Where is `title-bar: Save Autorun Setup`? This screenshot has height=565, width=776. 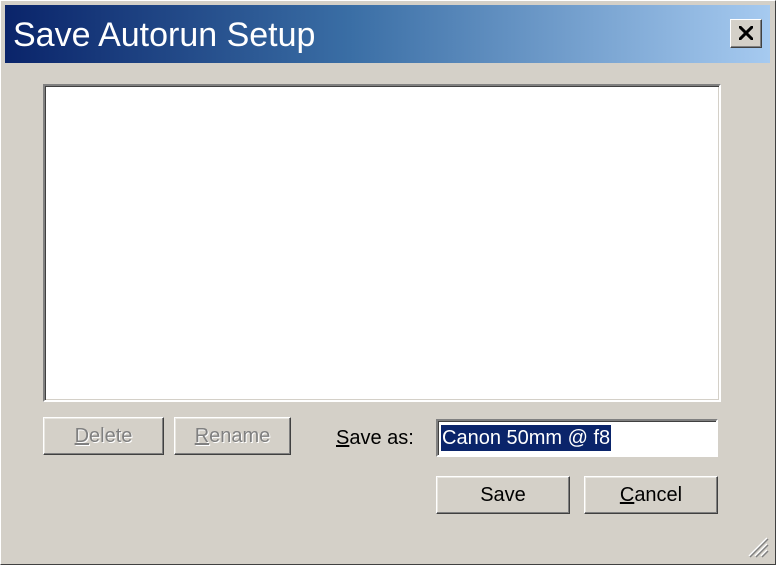 title-bar: Save Autorun Setup is located at coordinates (387, 34).